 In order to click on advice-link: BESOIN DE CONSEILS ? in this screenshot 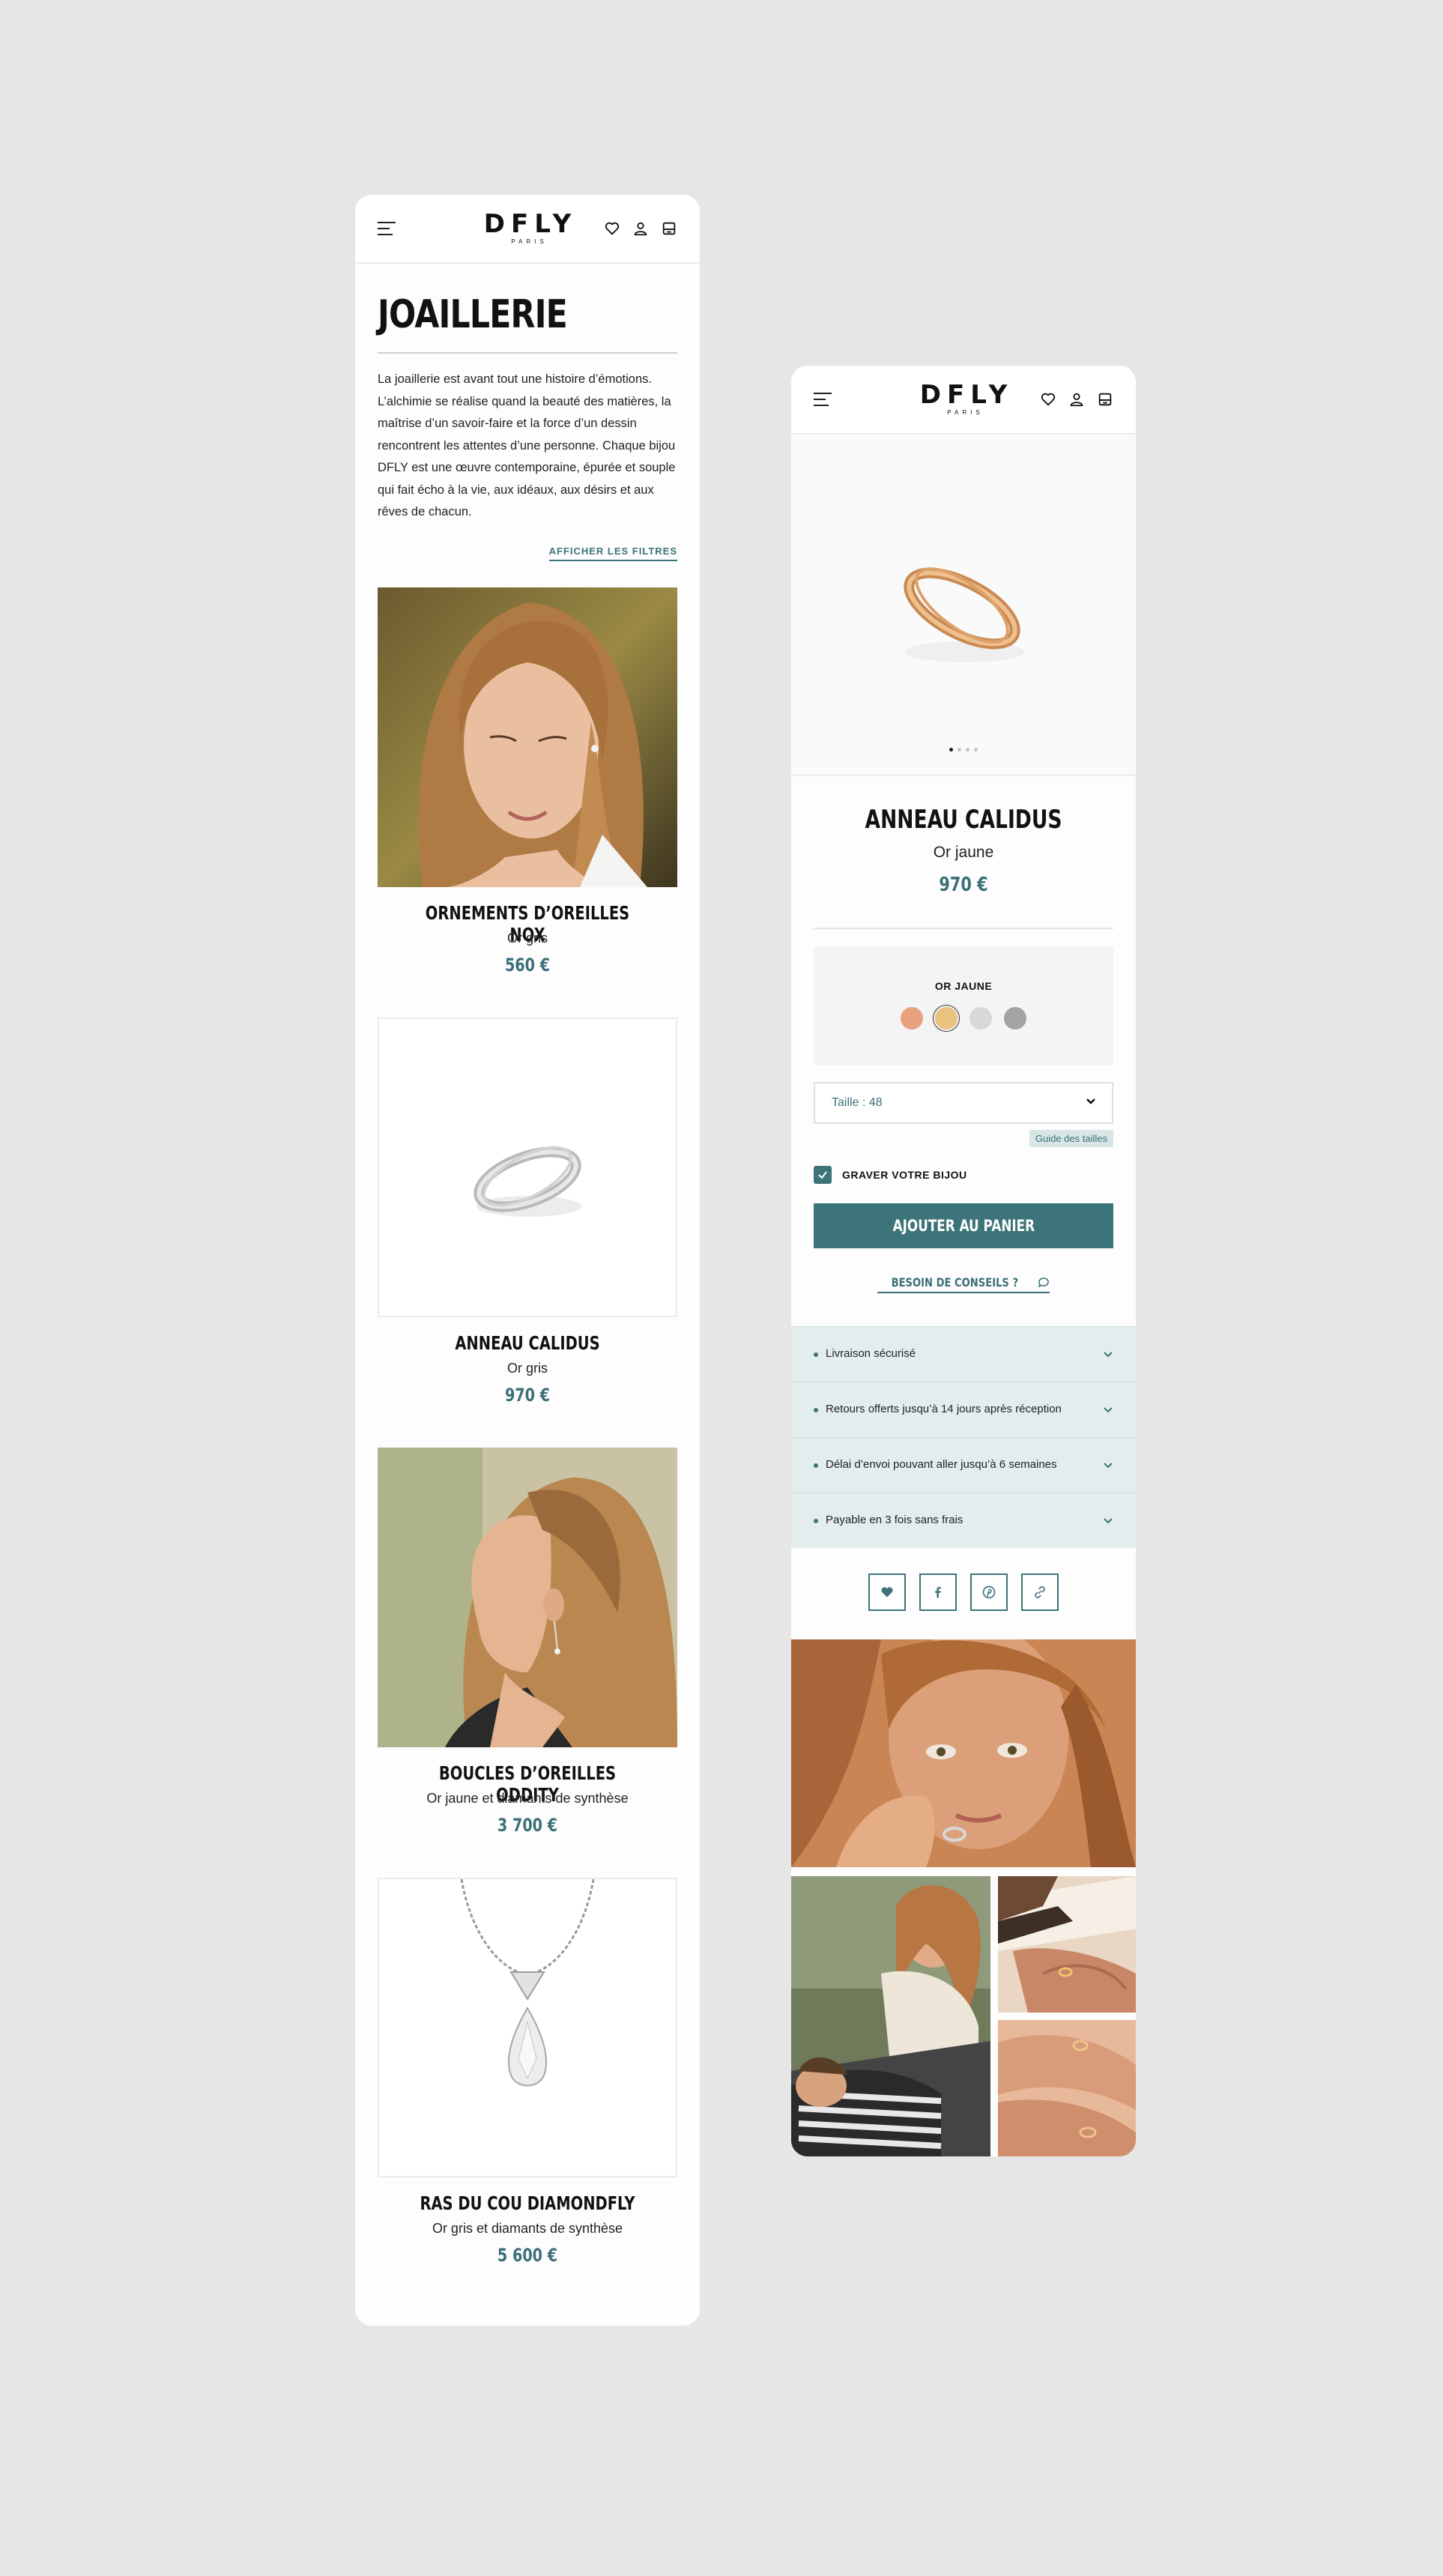, I will do `click(963, 1284)`.